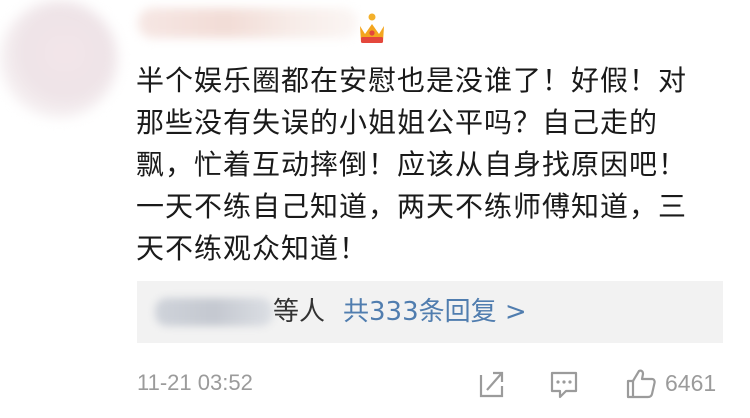  Describe the element at coordinates (491, 383) in the screenshot. I see `share-icon` at that location.